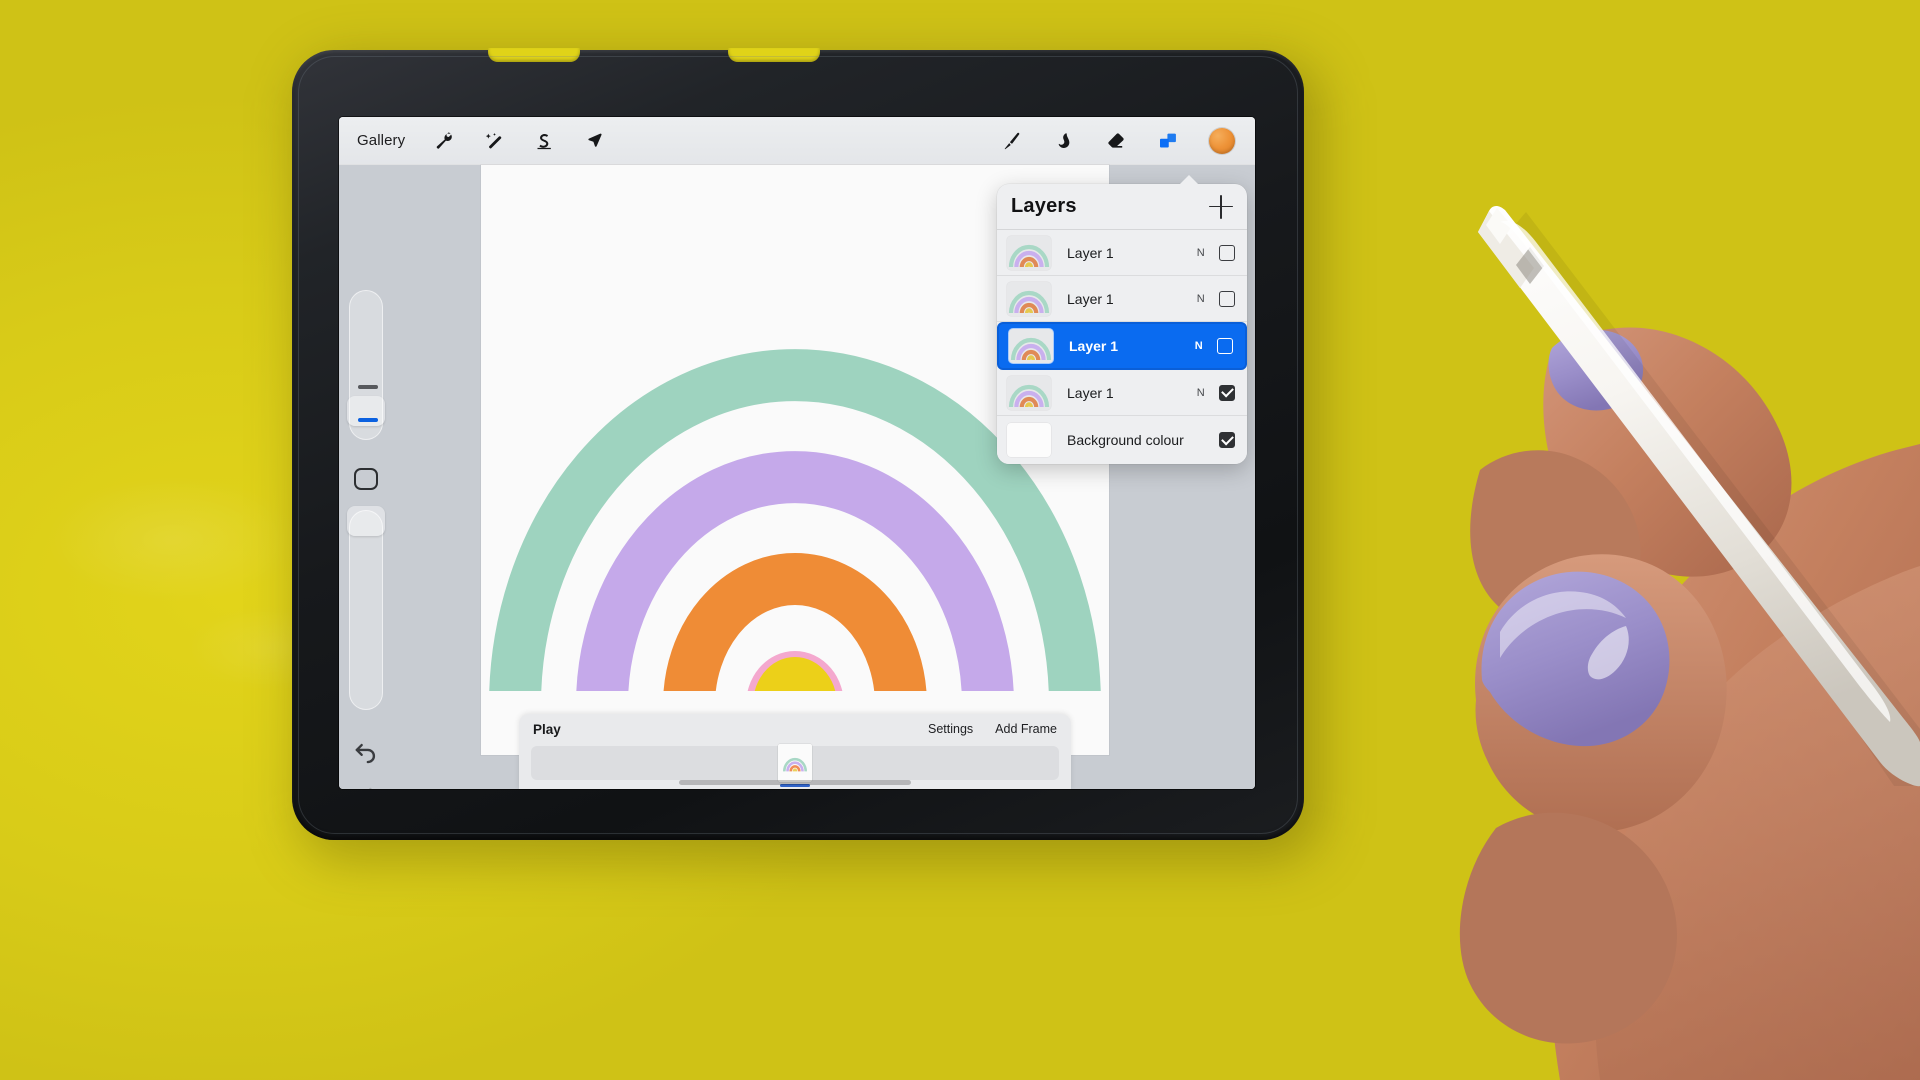 The image size is (1920, 1080). I want to click on toolbar-right-group, so click(1128, 140).